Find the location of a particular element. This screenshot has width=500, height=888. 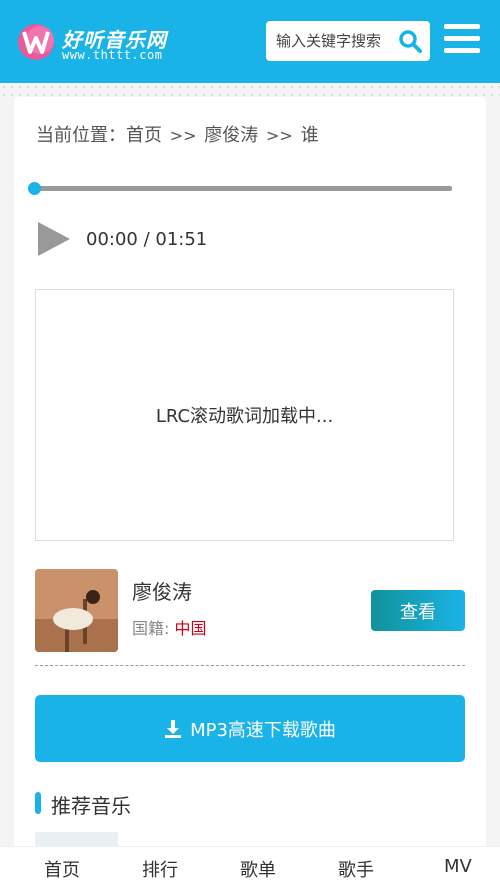

download-button: MP3高速下载歌曲 is located at coordinates (250, 728).